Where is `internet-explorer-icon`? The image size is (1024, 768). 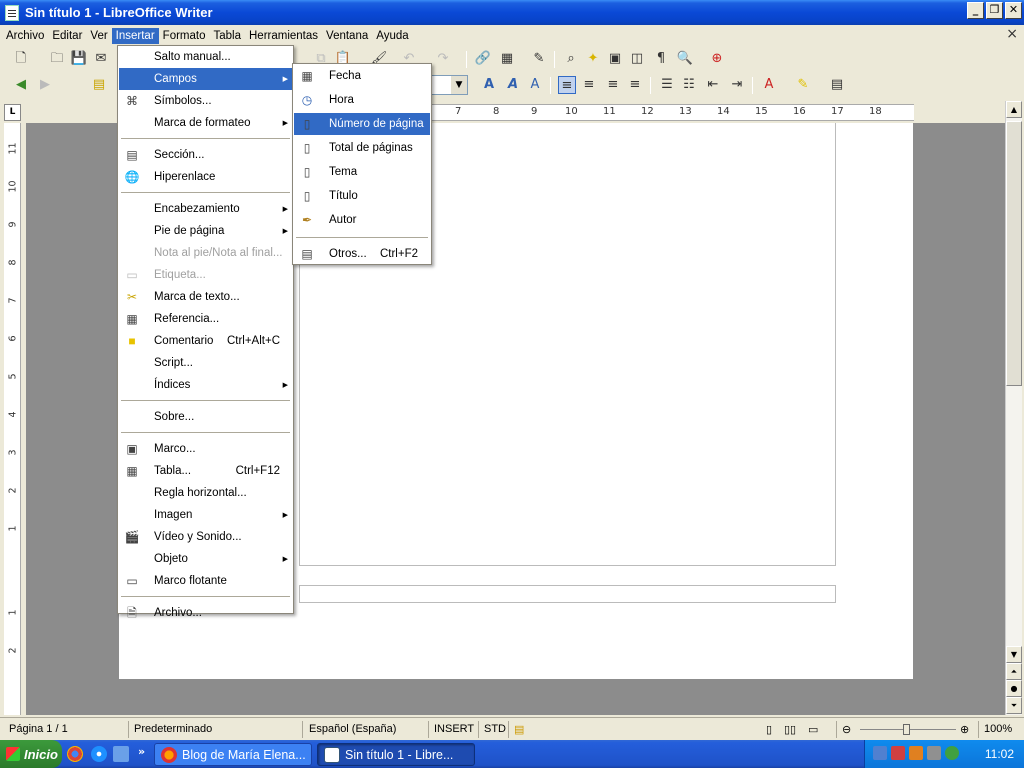 internet-explorer-icon is located at coordinates (99, 754).